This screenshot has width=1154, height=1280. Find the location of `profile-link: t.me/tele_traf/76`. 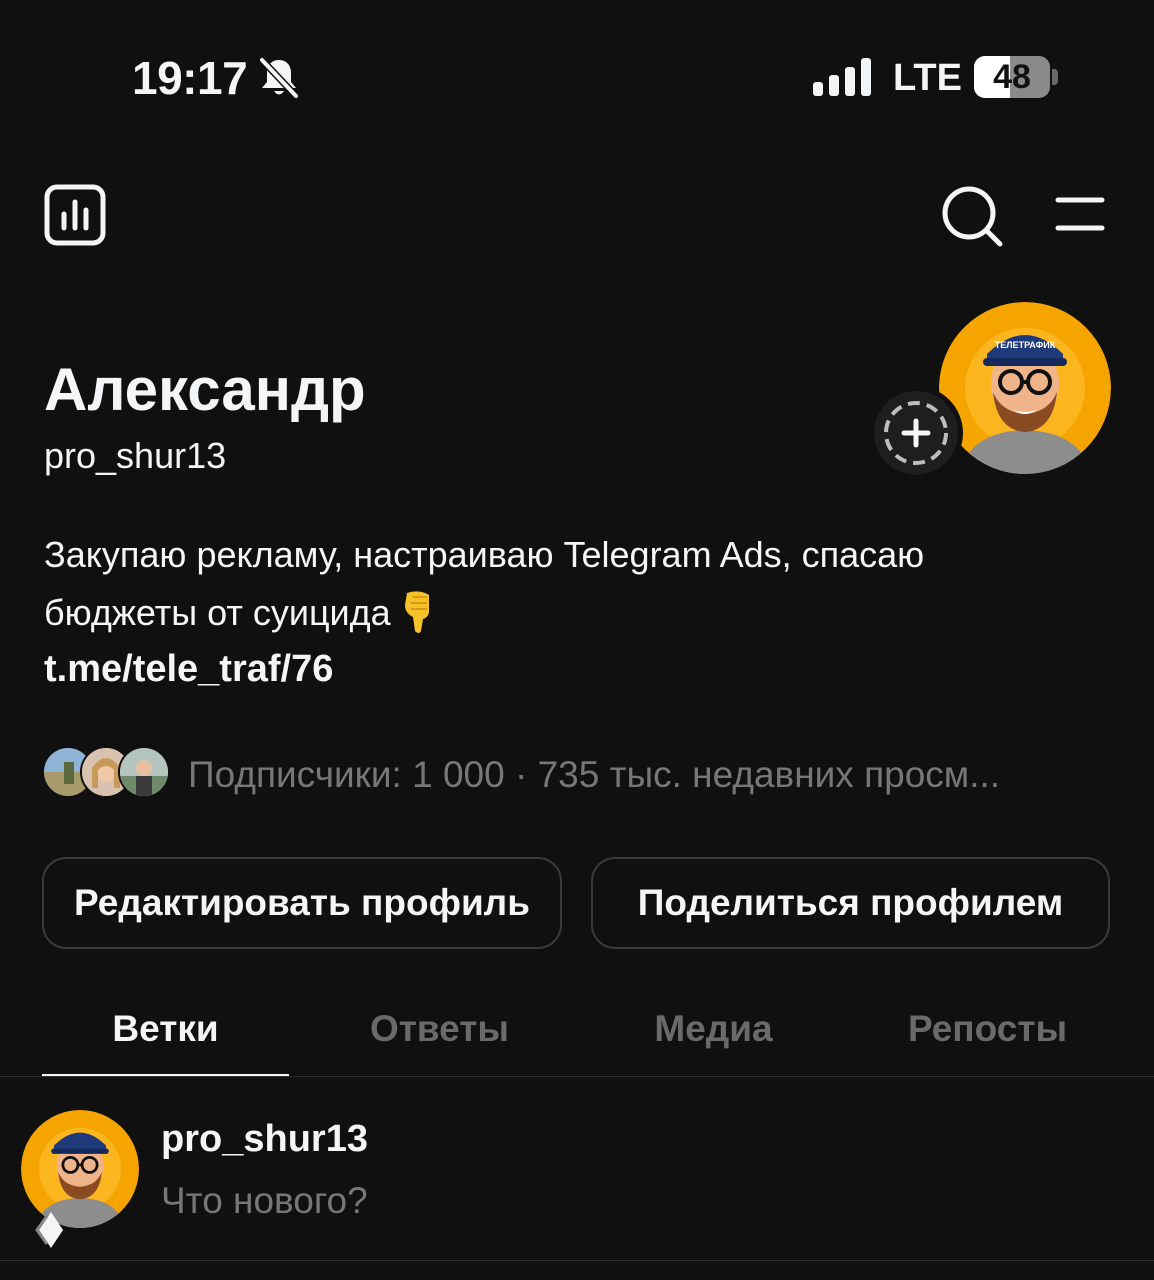

profile-link: t.me/tele_traf/76 is located at coordinates (188, 669).